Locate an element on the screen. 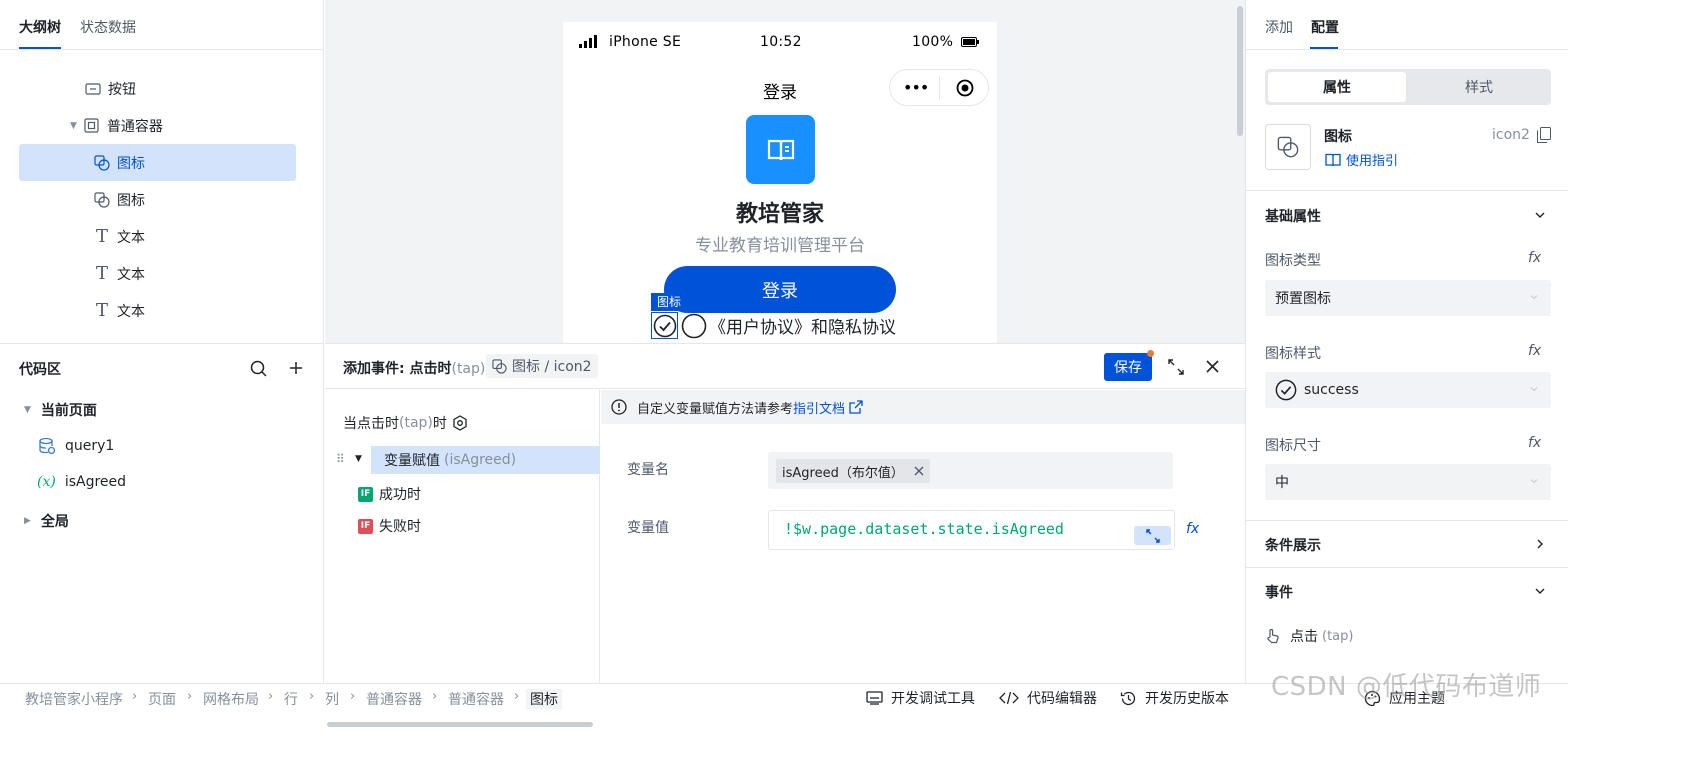 This screenshot has width=1697, height=769. tree-item-container: ▼ 普通容器 is located at coordinates (116, 125).